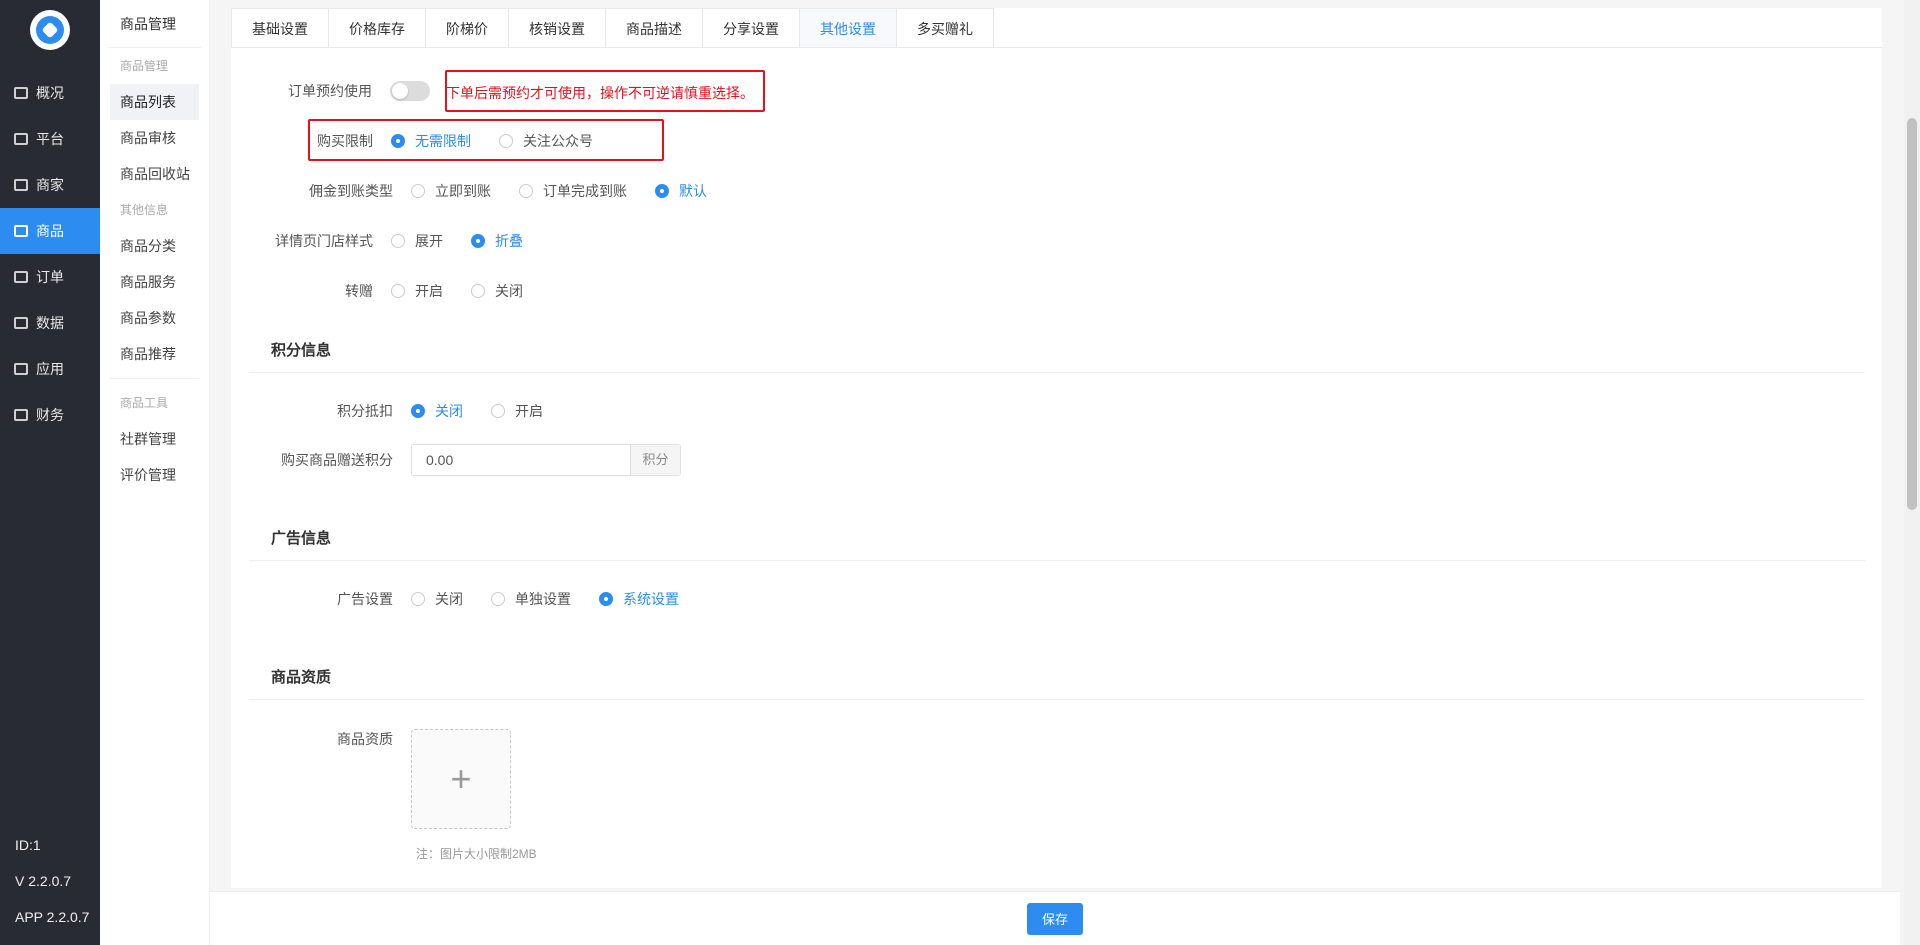 This screenshot has height=945, width=1920. What do you see at coordinates (467, 27) in the screenshot?
I see `tab-tier-price: 阶梯价` at bounding box center [467, 27].